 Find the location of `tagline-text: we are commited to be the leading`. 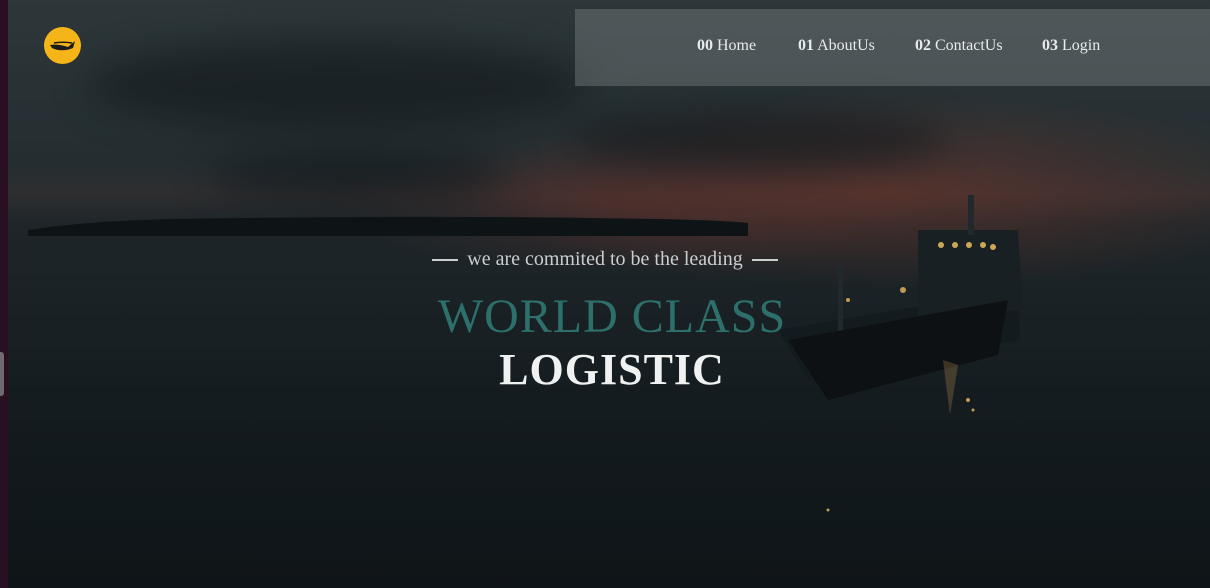

tagline-text: we are commited to be the leading is located at coordinates (605, 259).